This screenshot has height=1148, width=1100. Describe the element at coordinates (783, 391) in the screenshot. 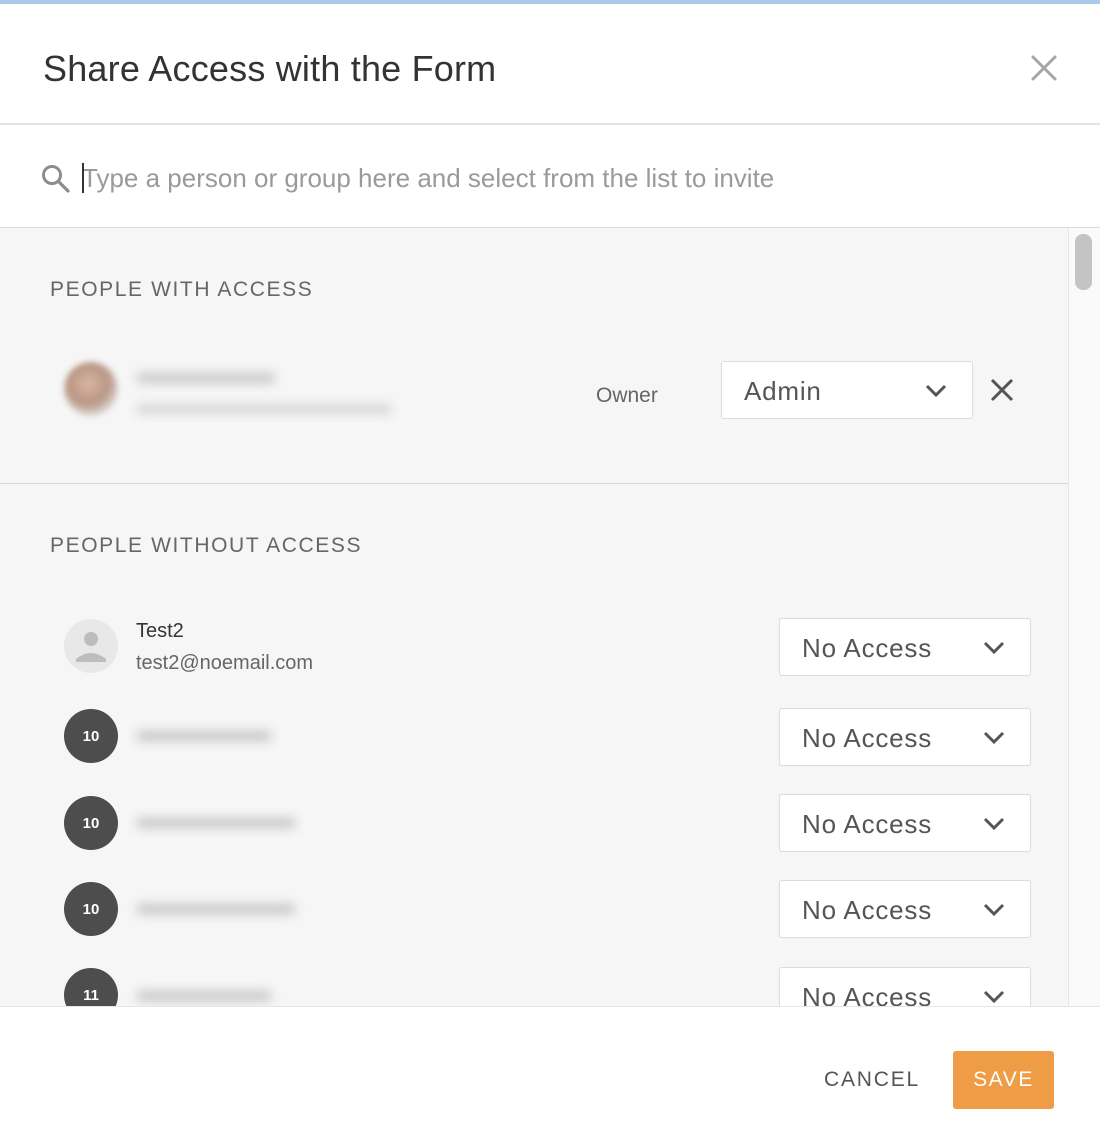

I see `owner-permission-value: Admin` at that location.